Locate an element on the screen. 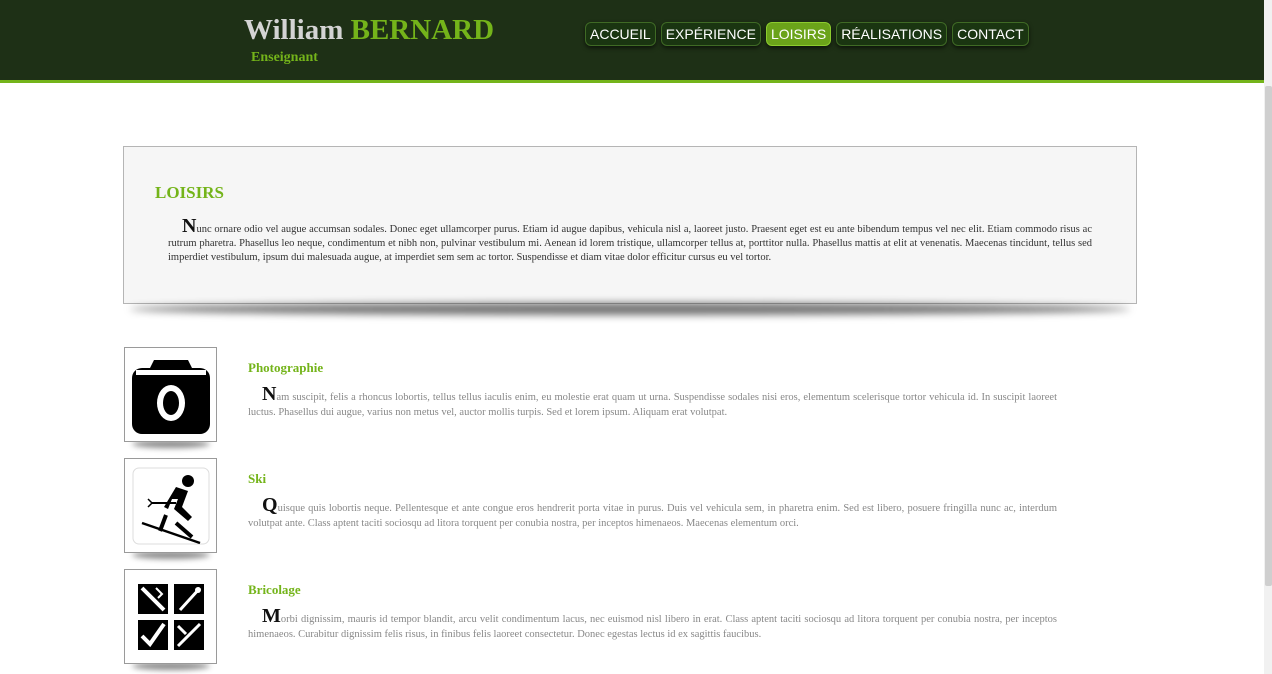 This screenshot has width=1272, height=674. nav-realisations: RÉALISATIONS is located at coordinates (892, 34).